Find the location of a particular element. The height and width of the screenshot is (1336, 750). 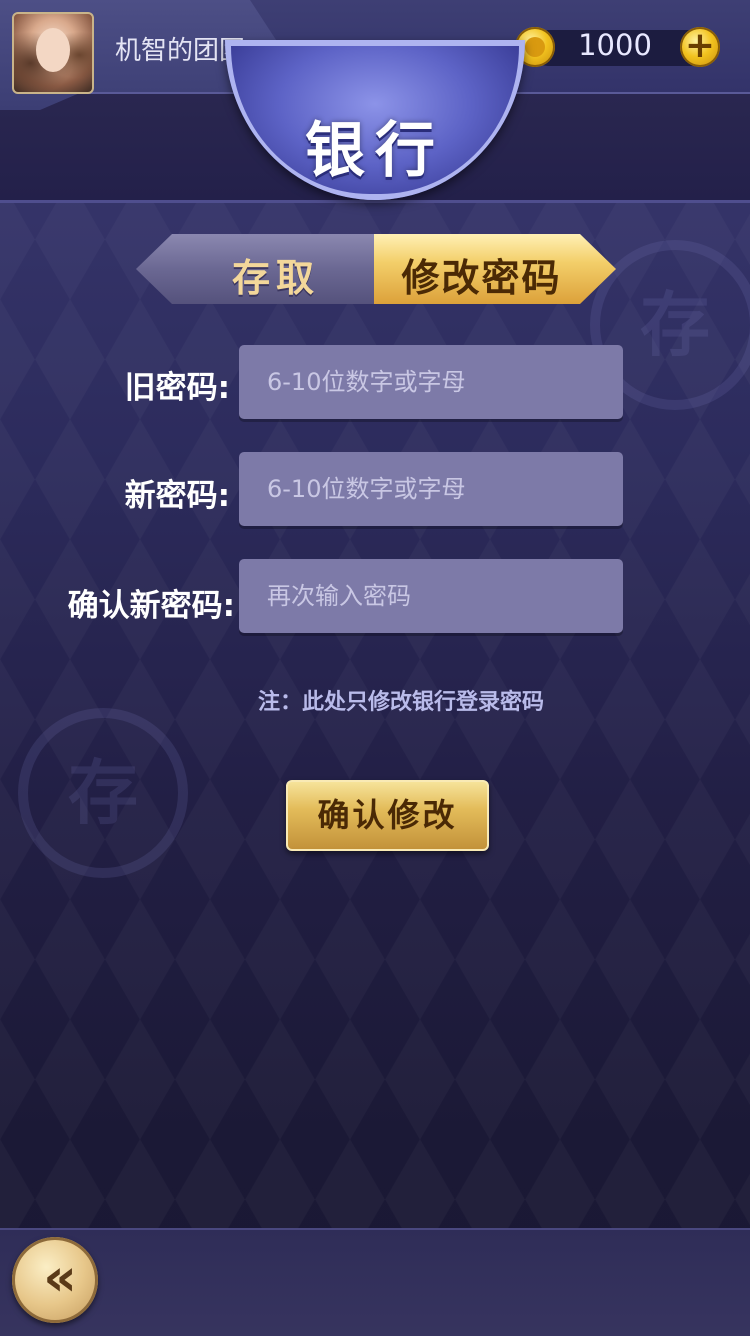

new-password-label: 新密码: is located at coordinates (177, 496).